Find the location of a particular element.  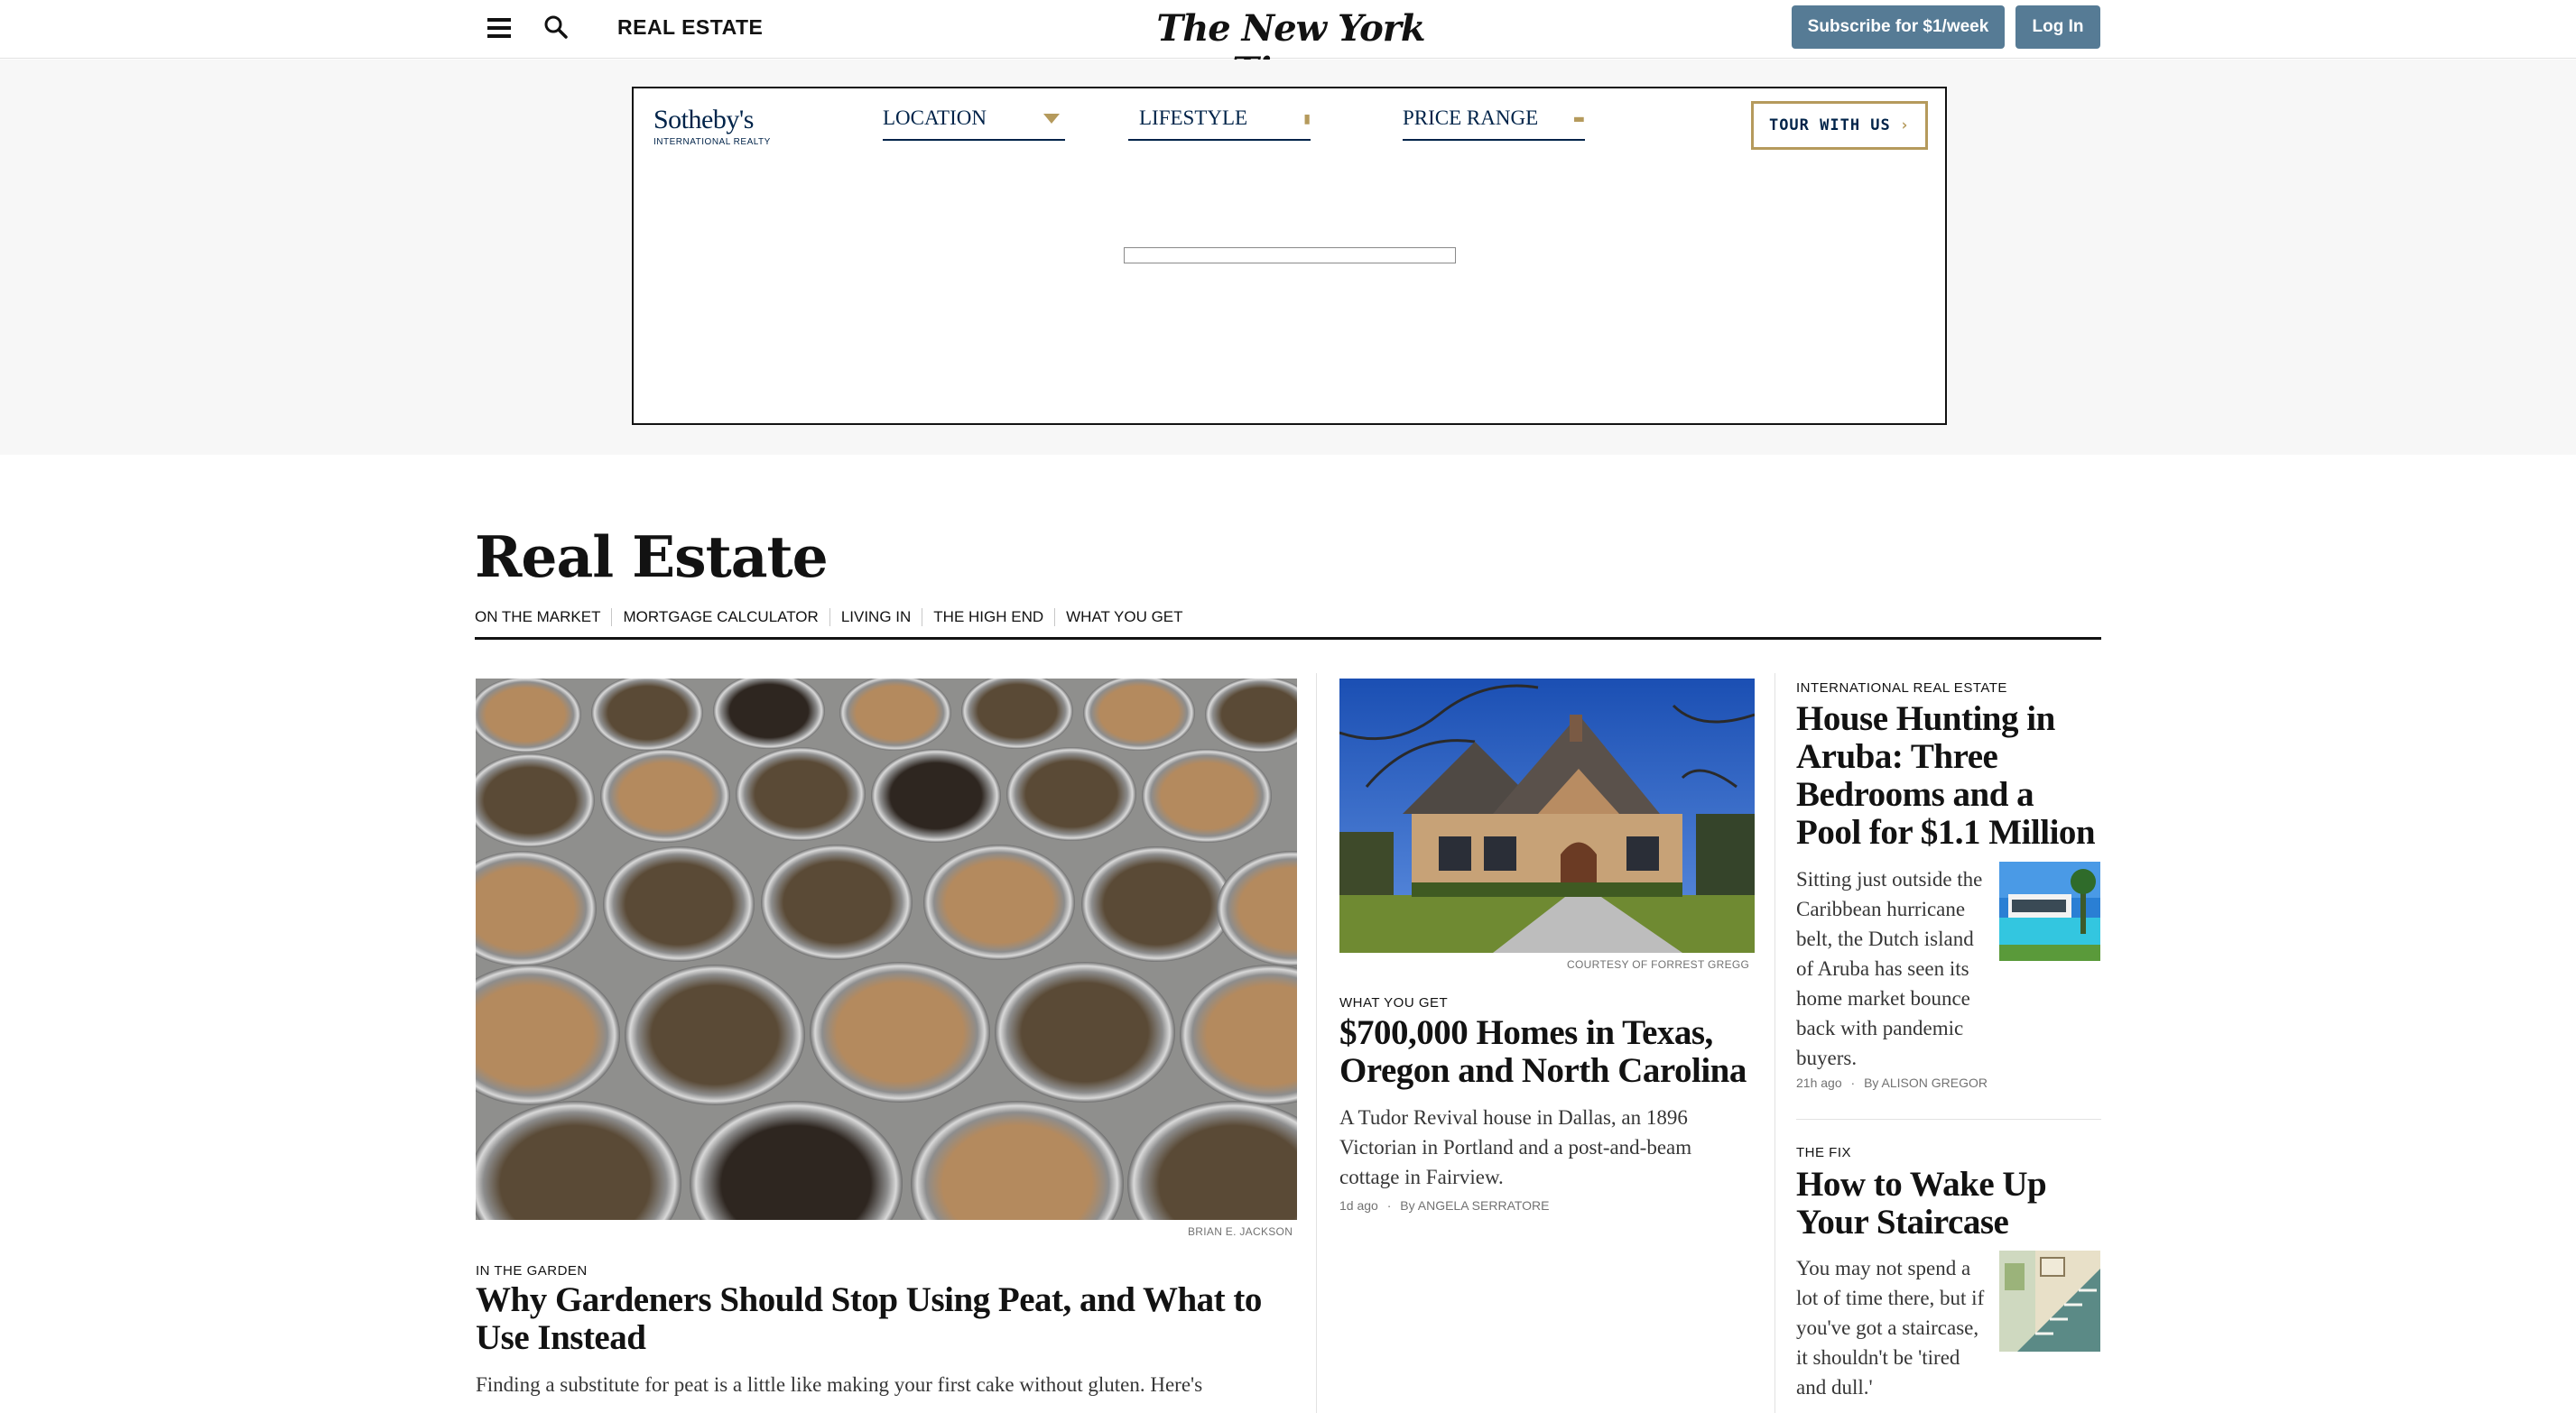

story-timestamp: 1d ago is located at coordinates (1358, 1205).